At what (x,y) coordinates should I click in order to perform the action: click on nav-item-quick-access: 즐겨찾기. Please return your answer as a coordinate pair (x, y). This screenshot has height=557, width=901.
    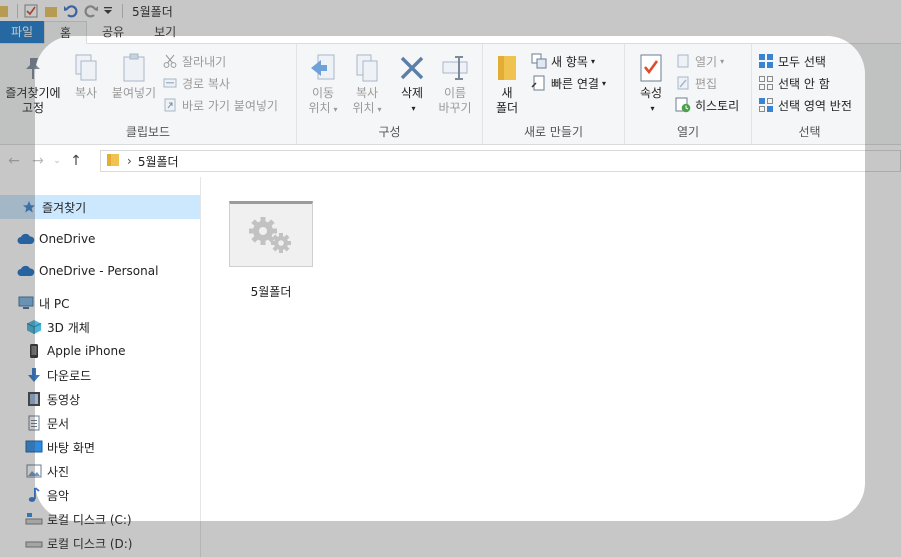
    Looking at the image, I should click on (100, 207).